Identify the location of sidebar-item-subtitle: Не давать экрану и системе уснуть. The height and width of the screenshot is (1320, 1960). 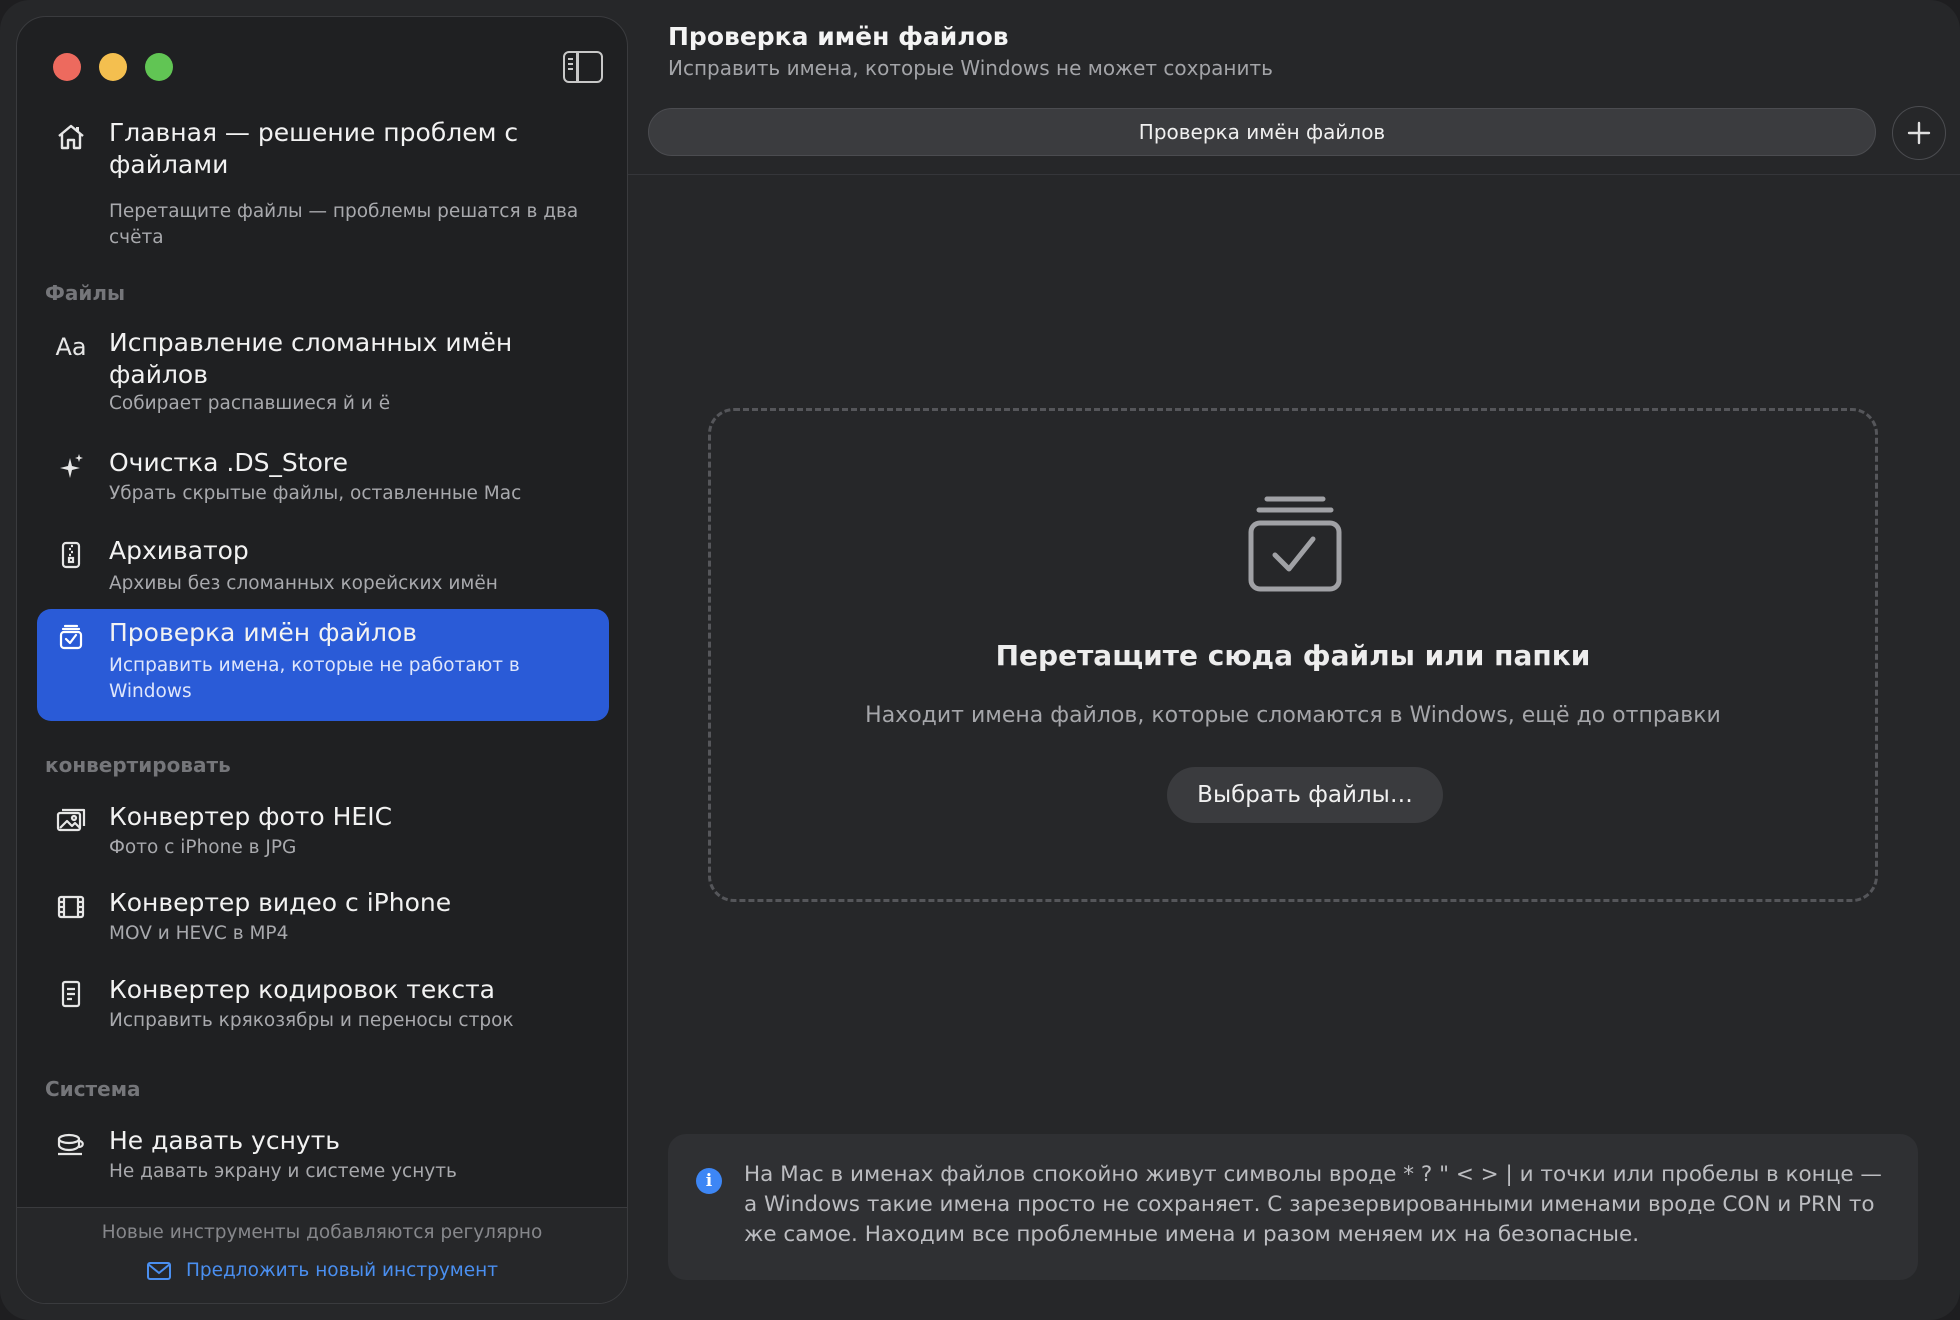
(283, 1171).